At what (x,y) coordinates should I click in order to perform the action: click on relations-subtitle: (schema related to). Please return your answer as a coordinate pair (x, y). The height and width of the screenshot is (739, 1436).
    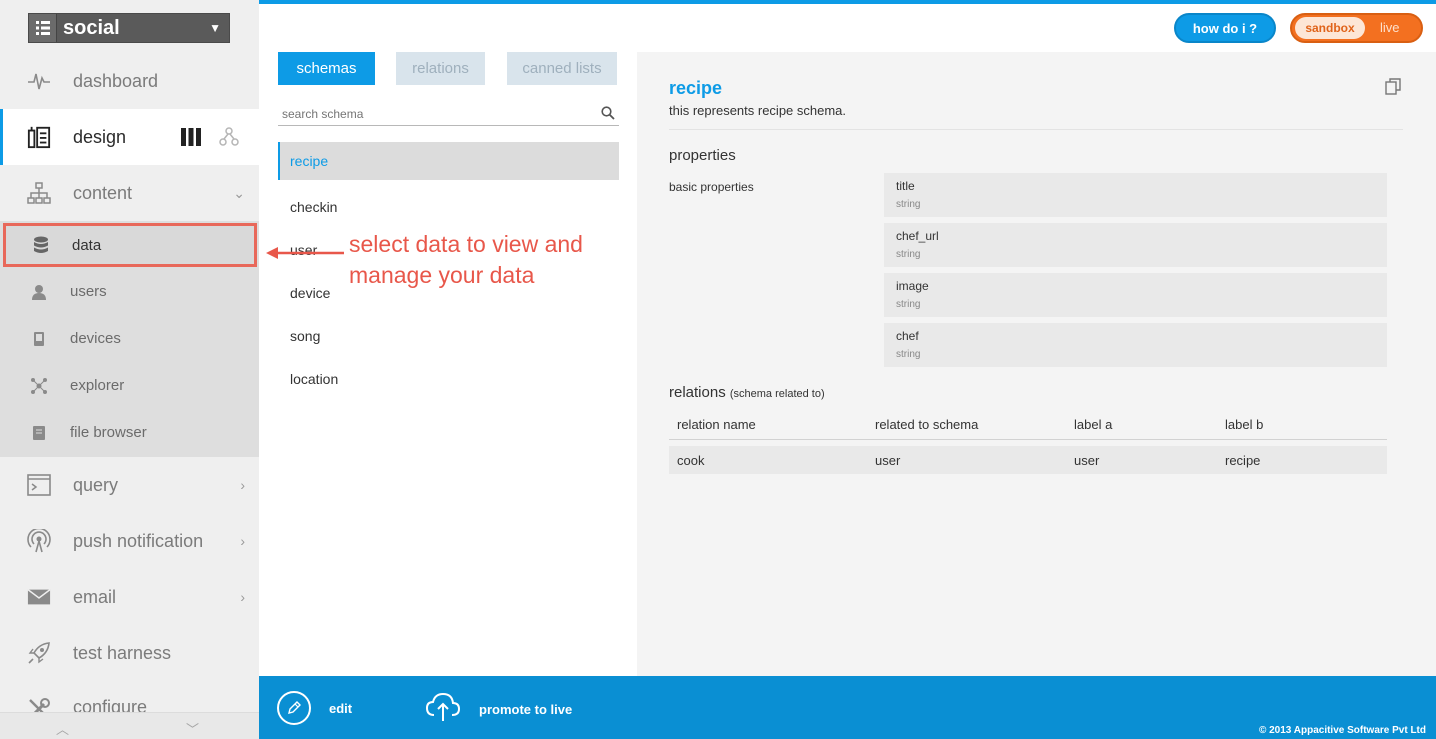
    Looking at the image, I should click on (777, 394).